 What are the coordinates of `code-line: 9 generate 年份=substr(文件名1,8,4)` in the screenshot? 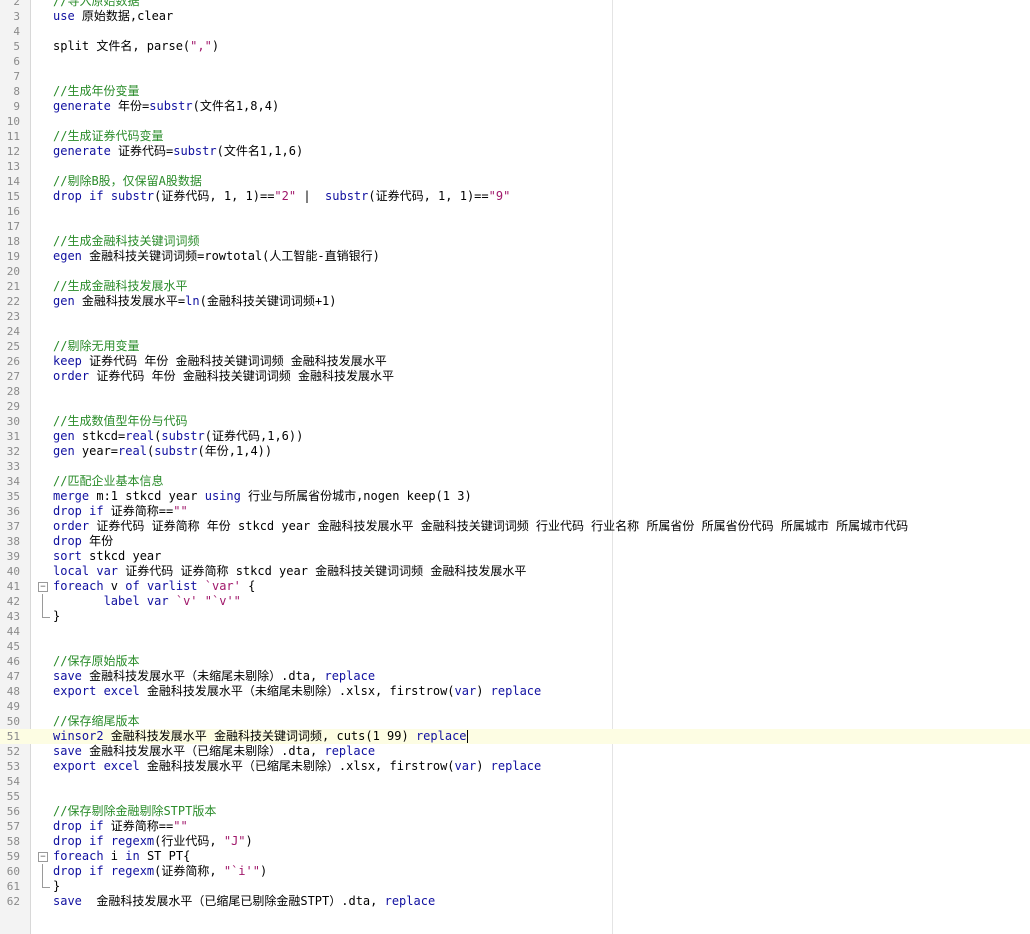 It's located at (515, 106).